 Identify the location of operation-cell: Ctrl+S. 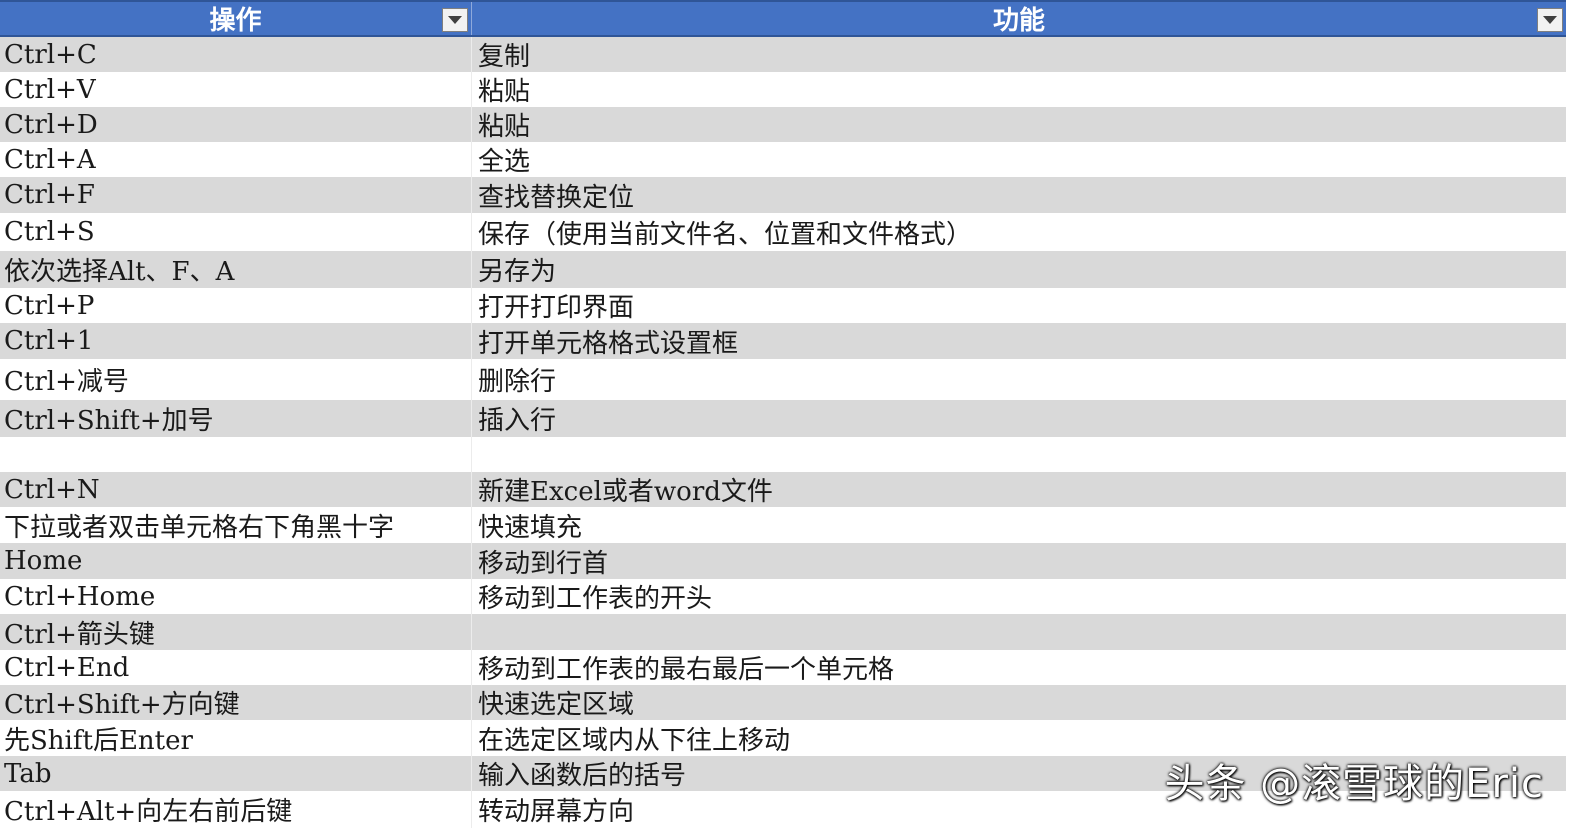
(236, 232).